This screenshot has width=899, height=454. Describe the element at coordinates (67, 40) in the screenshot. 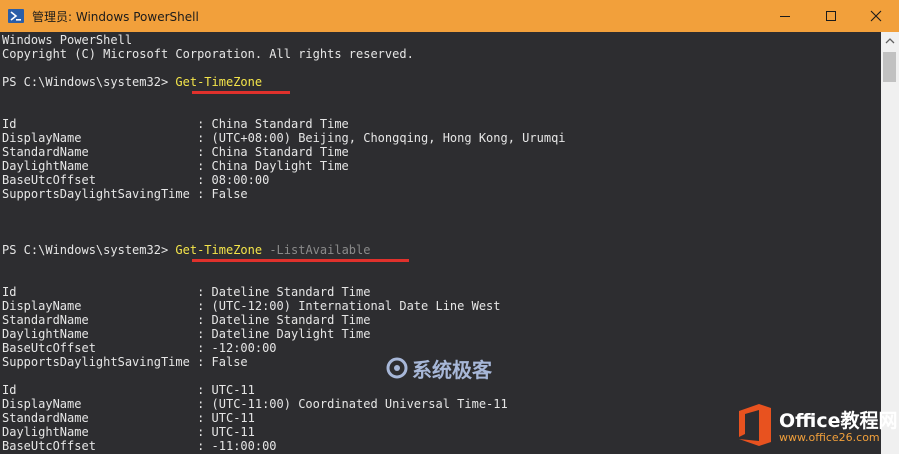

I see `banner-line: Windows PowerShell` at that location.